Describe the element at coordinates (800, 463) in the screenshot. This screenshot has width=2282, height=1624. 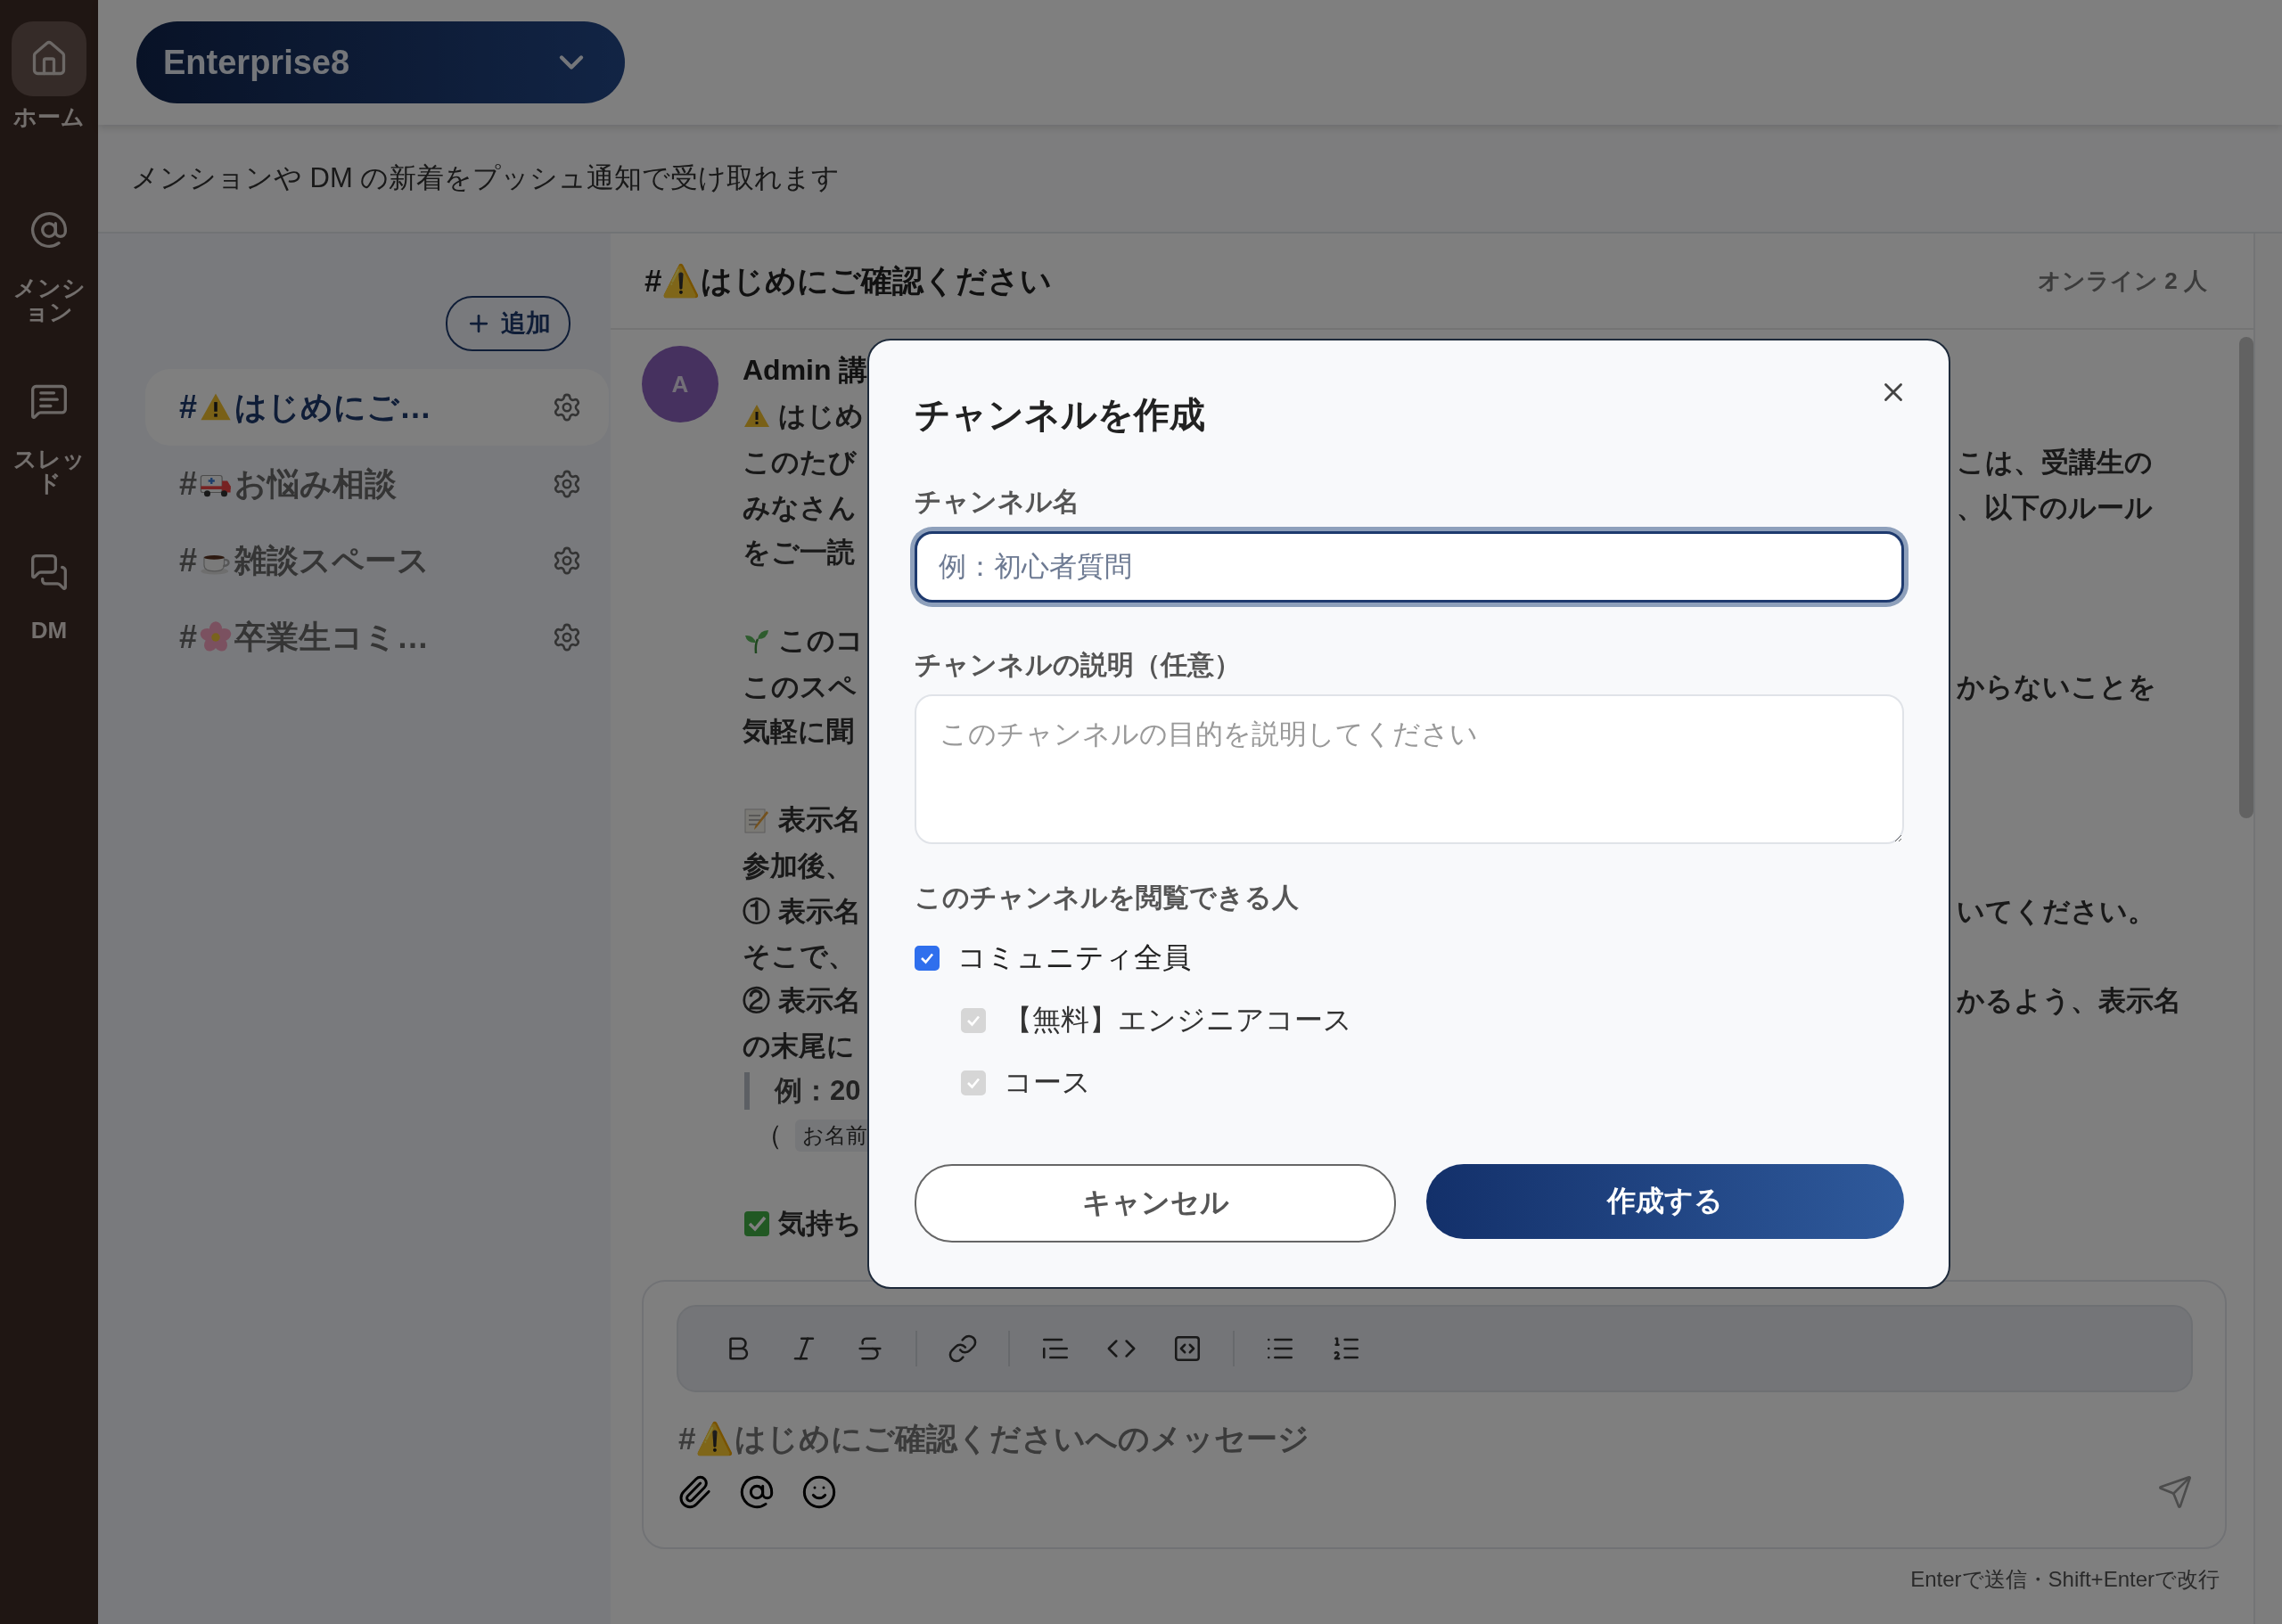
I see `message-text: このたび` at that location.